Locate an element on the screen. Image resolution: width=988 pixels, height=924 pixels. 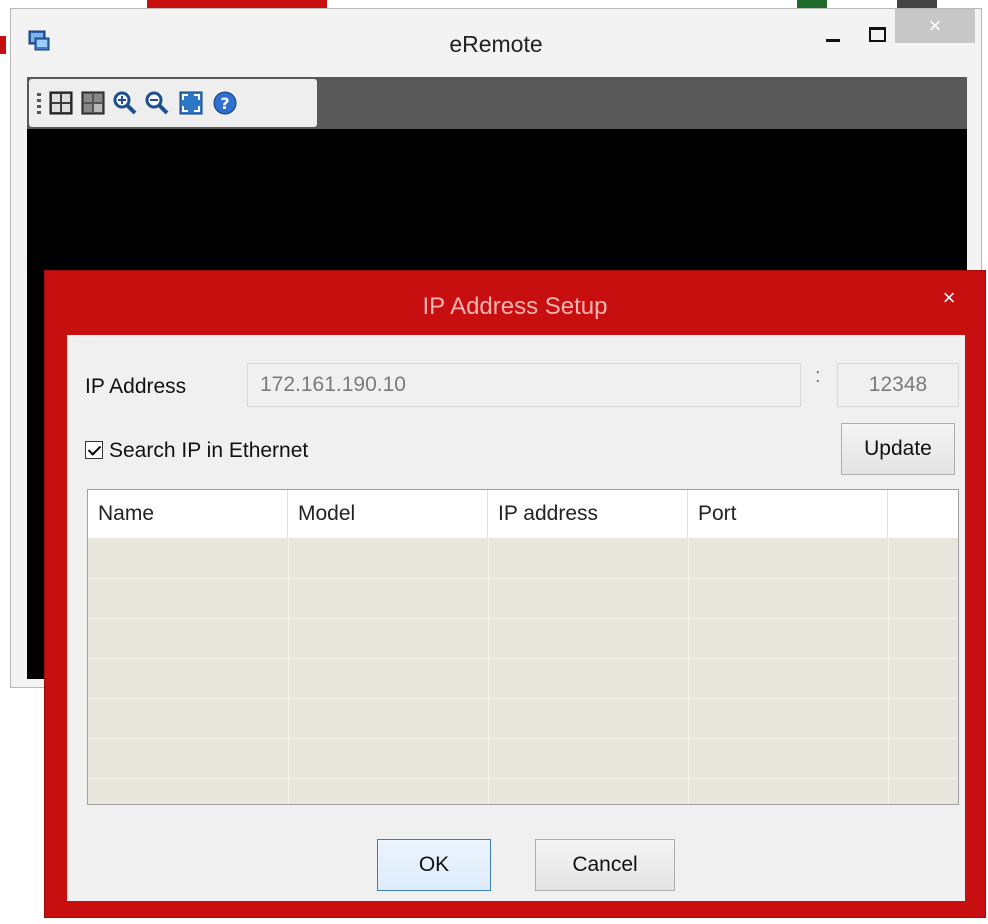
title-bar: eRemote × is located at coordinates (496, 43).